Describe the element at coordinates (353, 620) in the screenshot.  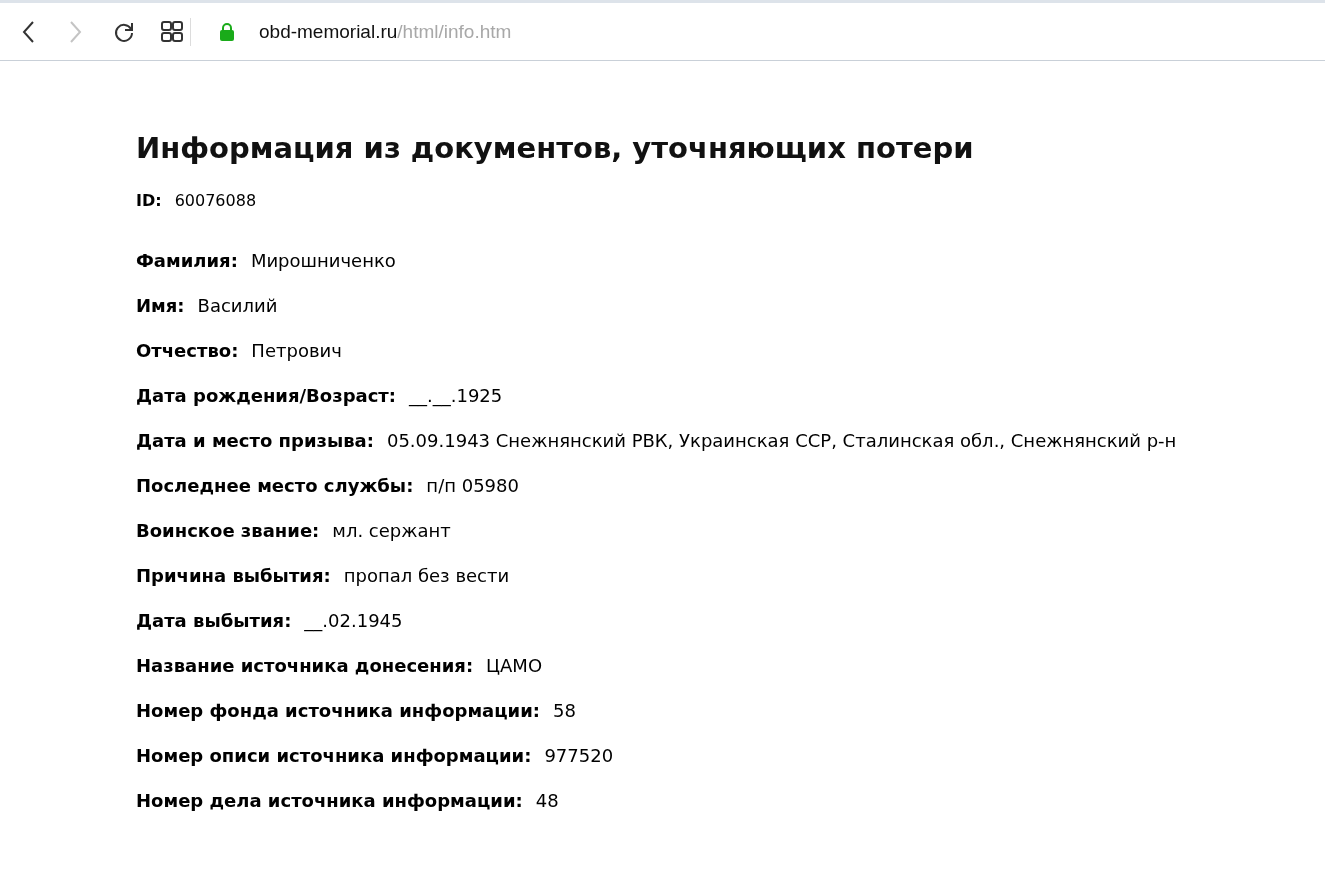
I see `field-value: __.02.1945` at that location.